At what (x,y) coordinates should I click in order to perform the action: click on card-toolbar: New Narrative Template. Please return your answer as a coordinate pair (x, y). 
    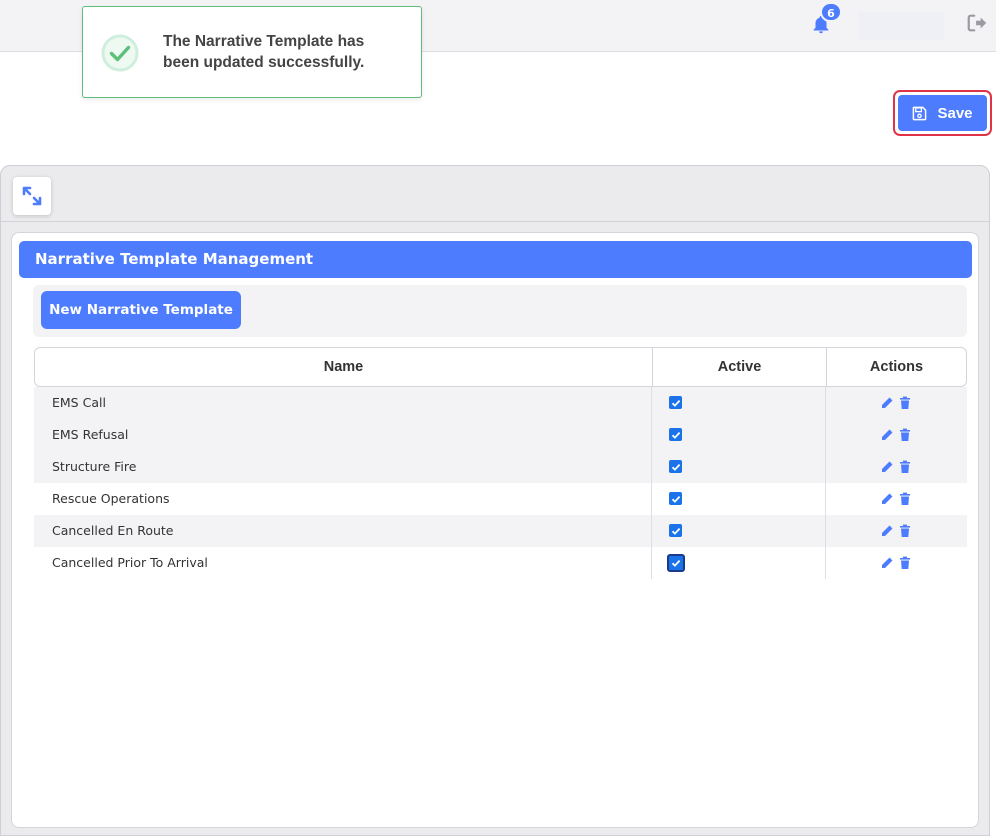
    Looking at the image, I should click on (500, 311).